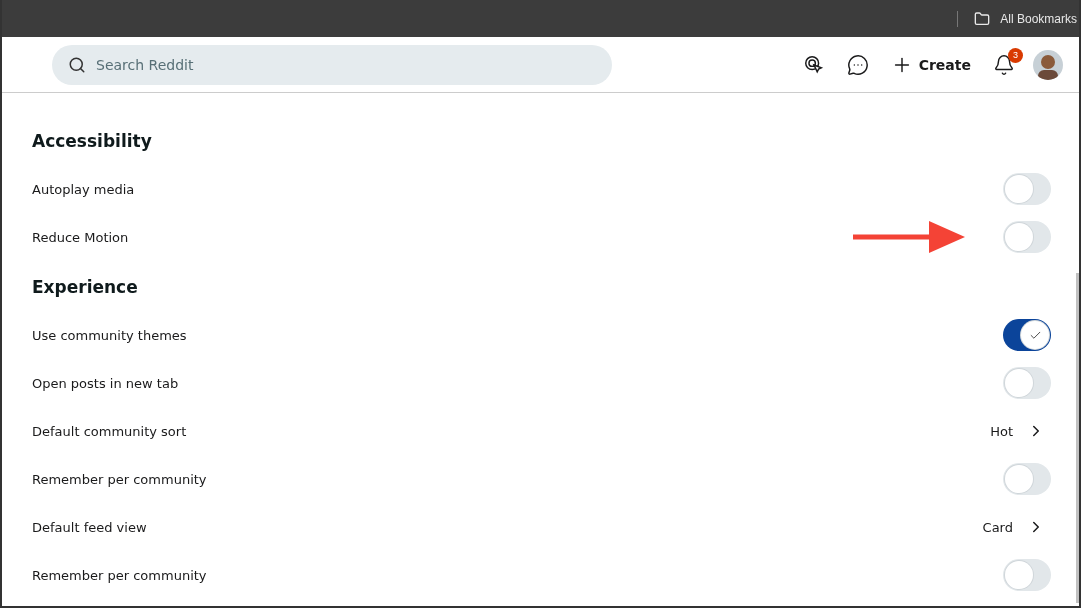 This screenshot has height=608, width=1081. I want to click on setting-label: Use community themes, so click(109, 335).